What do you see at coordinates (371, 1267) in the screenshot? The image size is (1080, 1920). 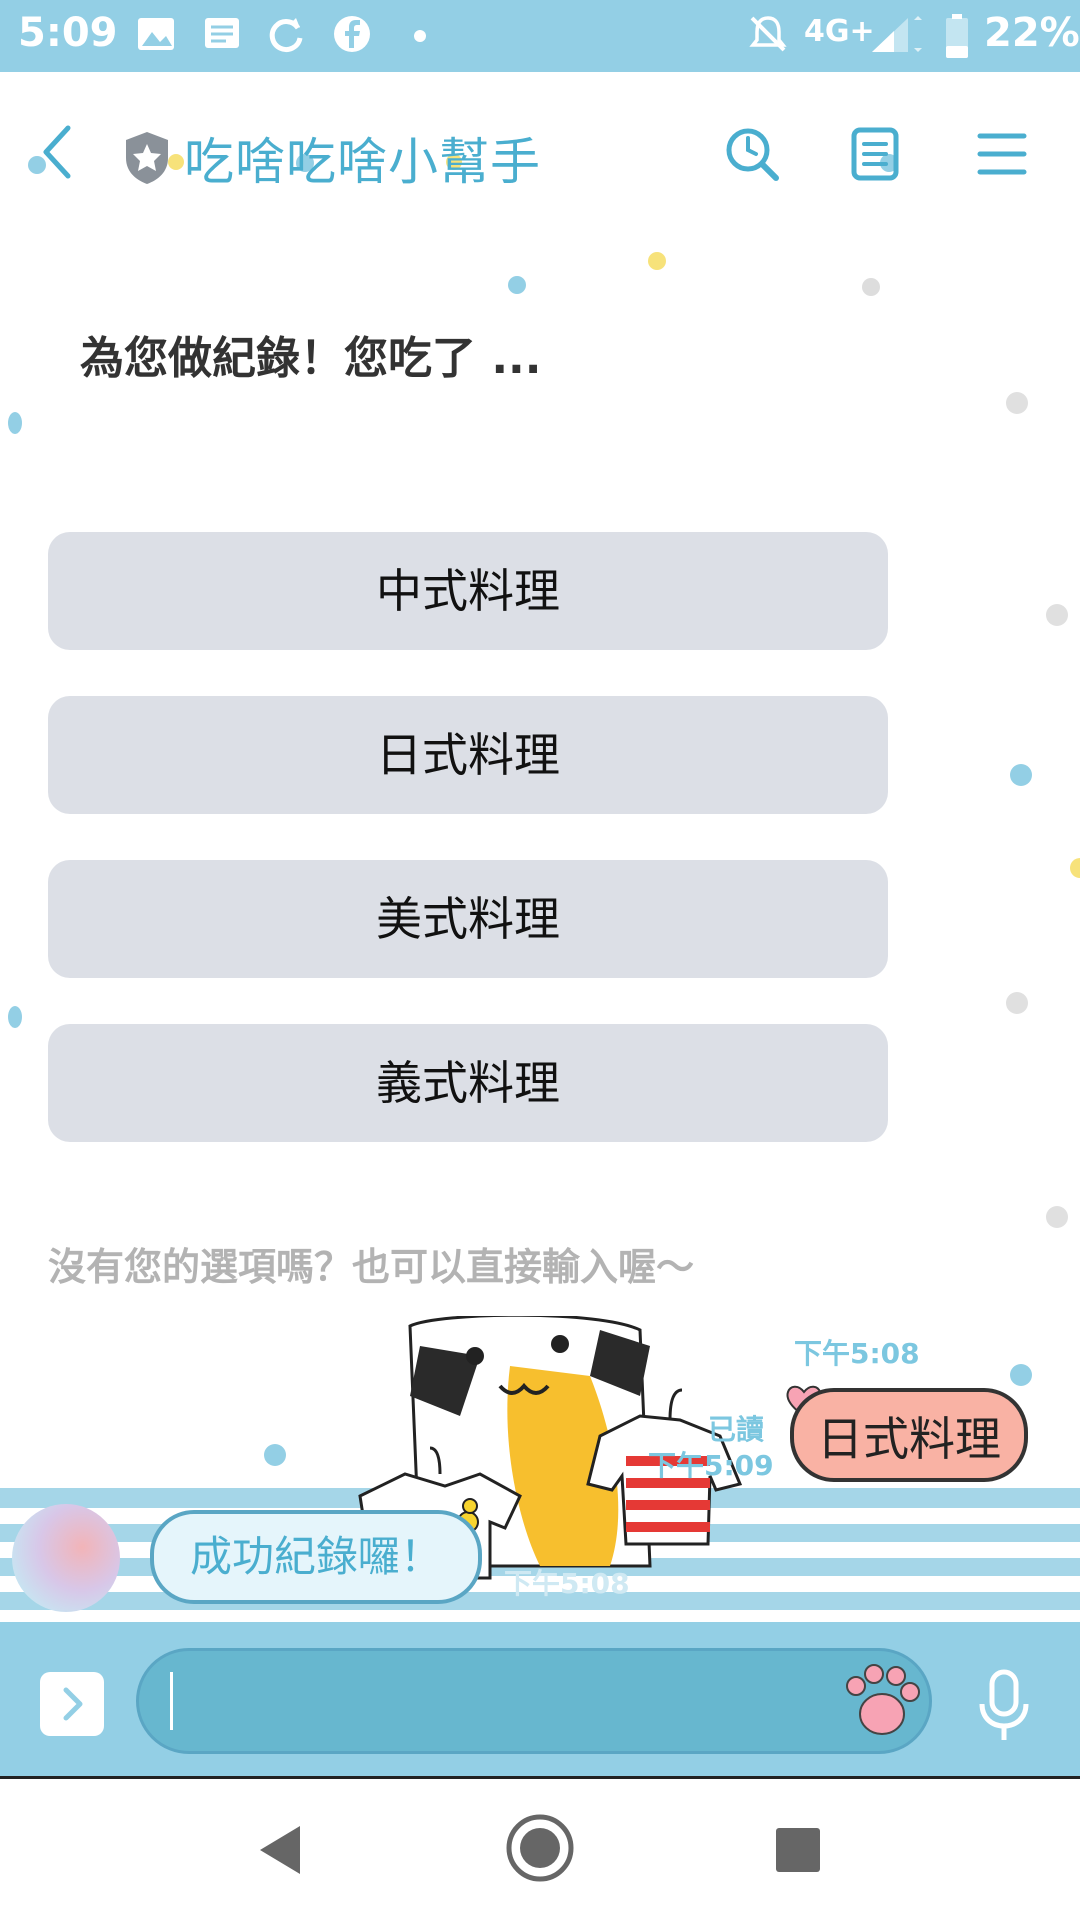 I see `card-footer-note: 沒有您的選項嗎？也可以直接輸入喔～` at bounding box center [371, 1267].